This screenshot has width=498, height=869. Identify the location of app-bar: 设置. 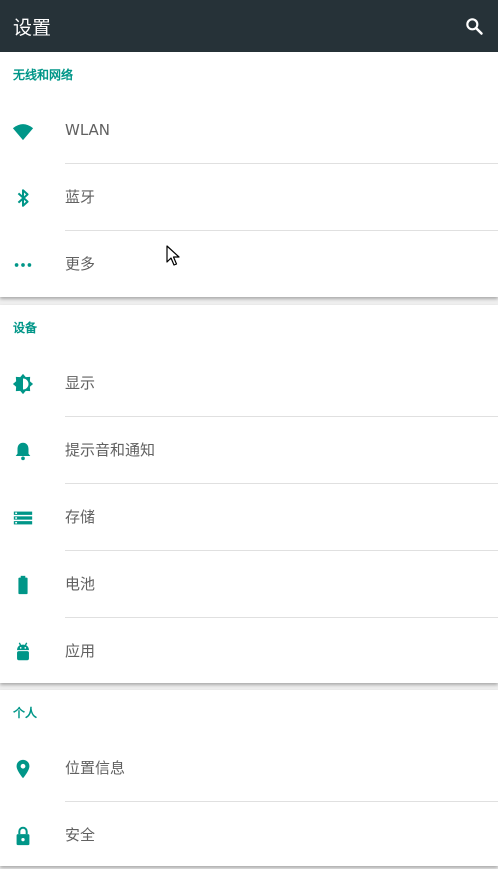
(249, 26).